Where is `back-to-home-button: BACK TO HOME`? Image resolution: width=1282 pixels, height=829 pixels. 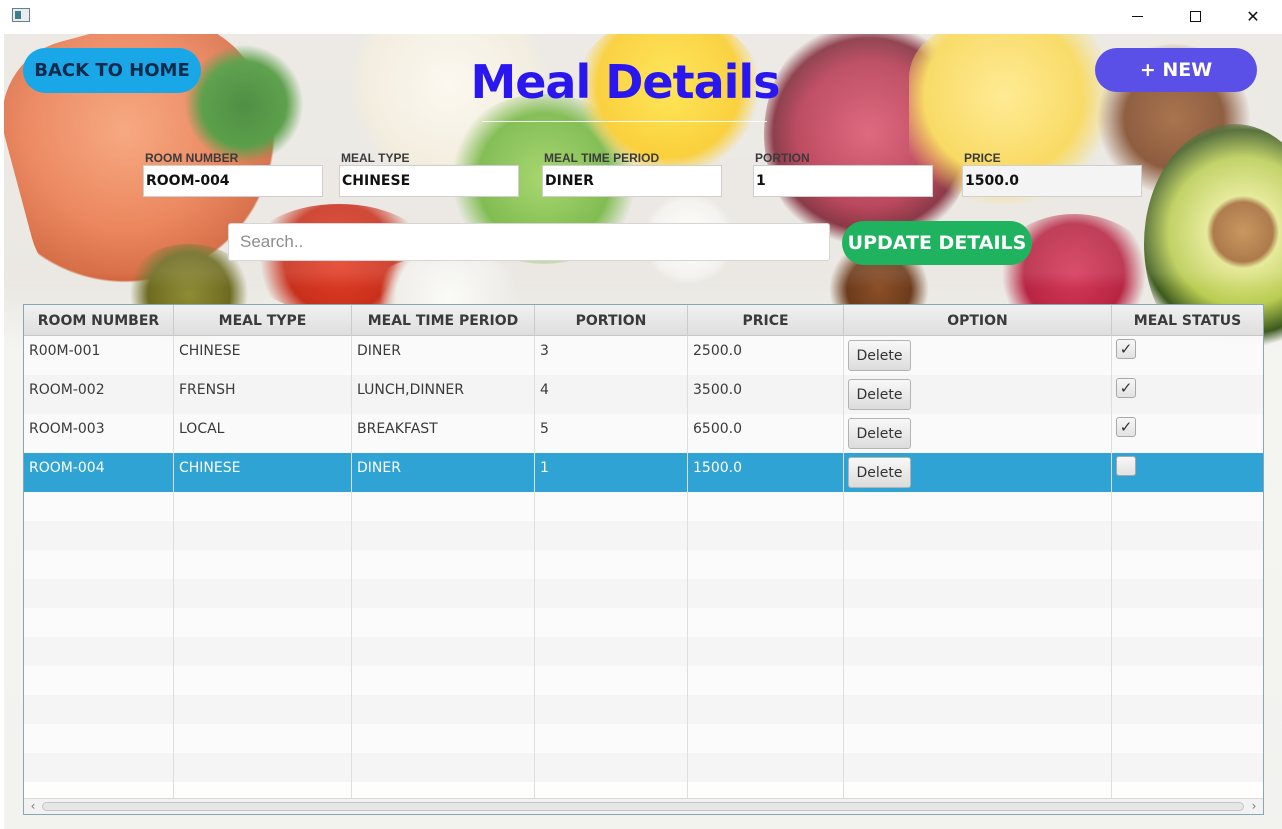
back-to-home-button: BACK TO HOME is located at coordinates (112, 70).